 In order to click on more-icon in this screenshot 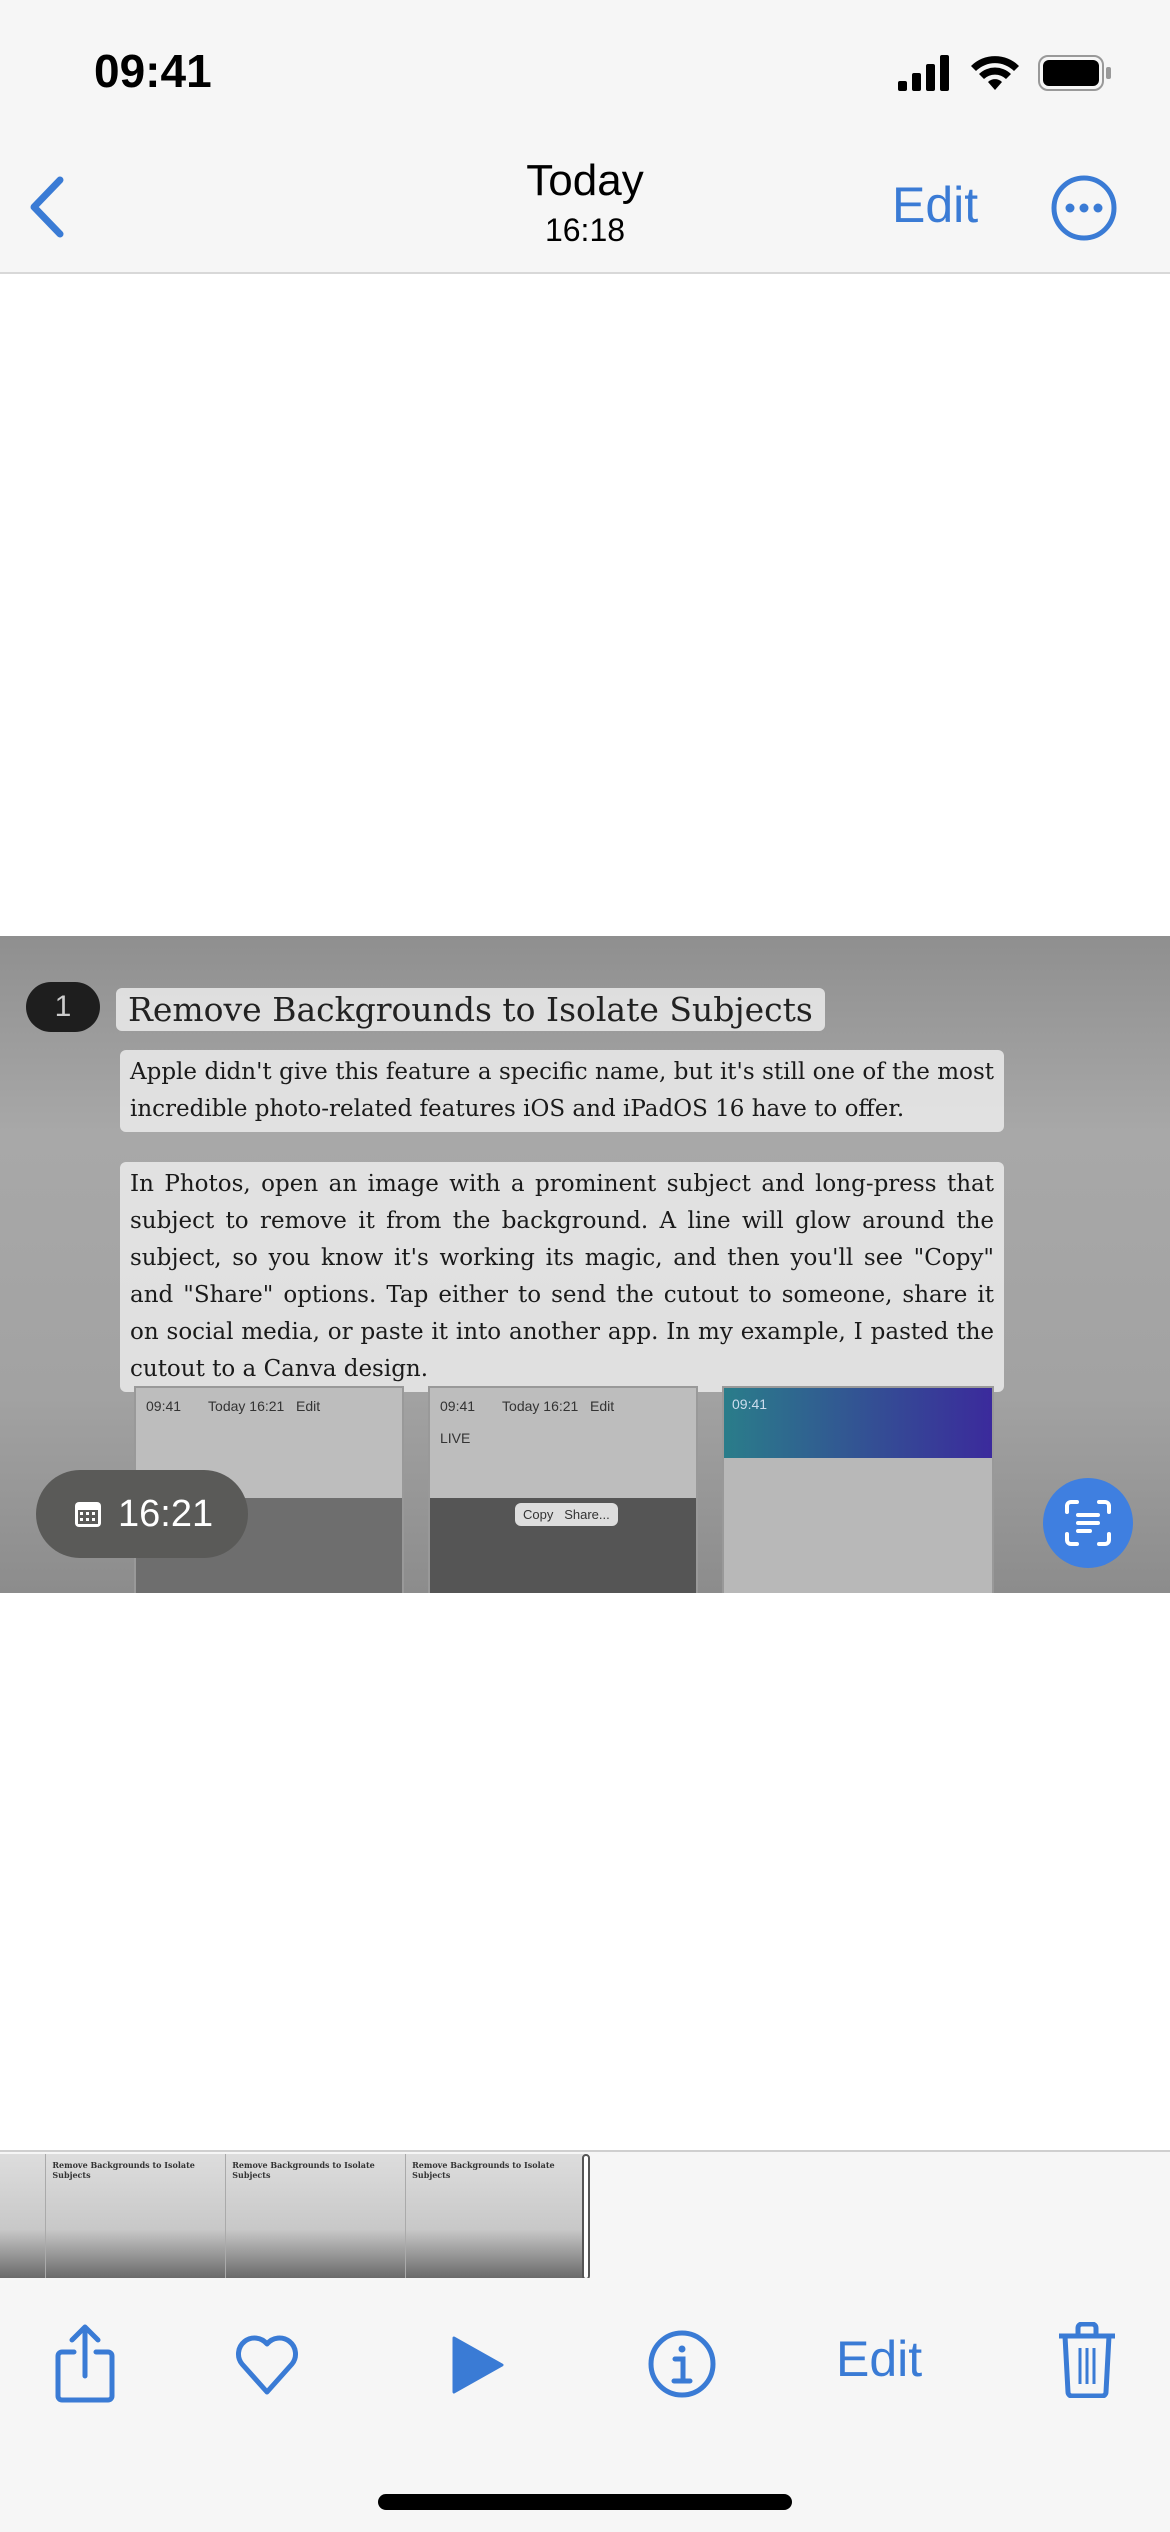, I will do `click(1084, 208)`.